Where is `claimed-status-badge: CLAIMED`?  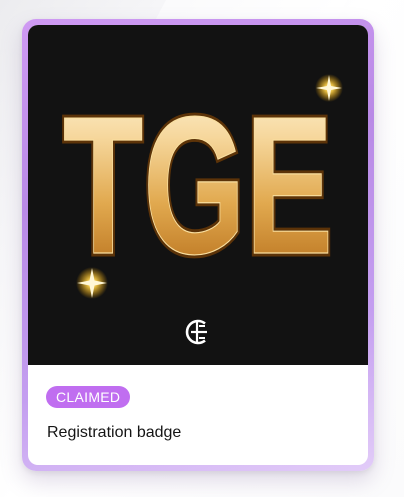
claimed-status-badge: CLAIMED is located at coordinates (88, 397).